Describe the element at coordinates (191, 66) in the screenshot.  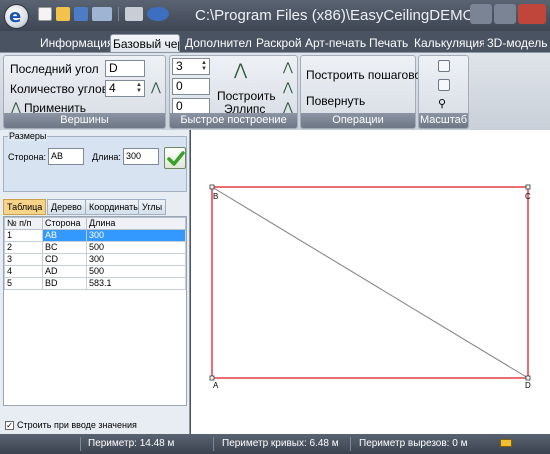
I see `quick-field-1: 3 ▲ ▼` at that location.